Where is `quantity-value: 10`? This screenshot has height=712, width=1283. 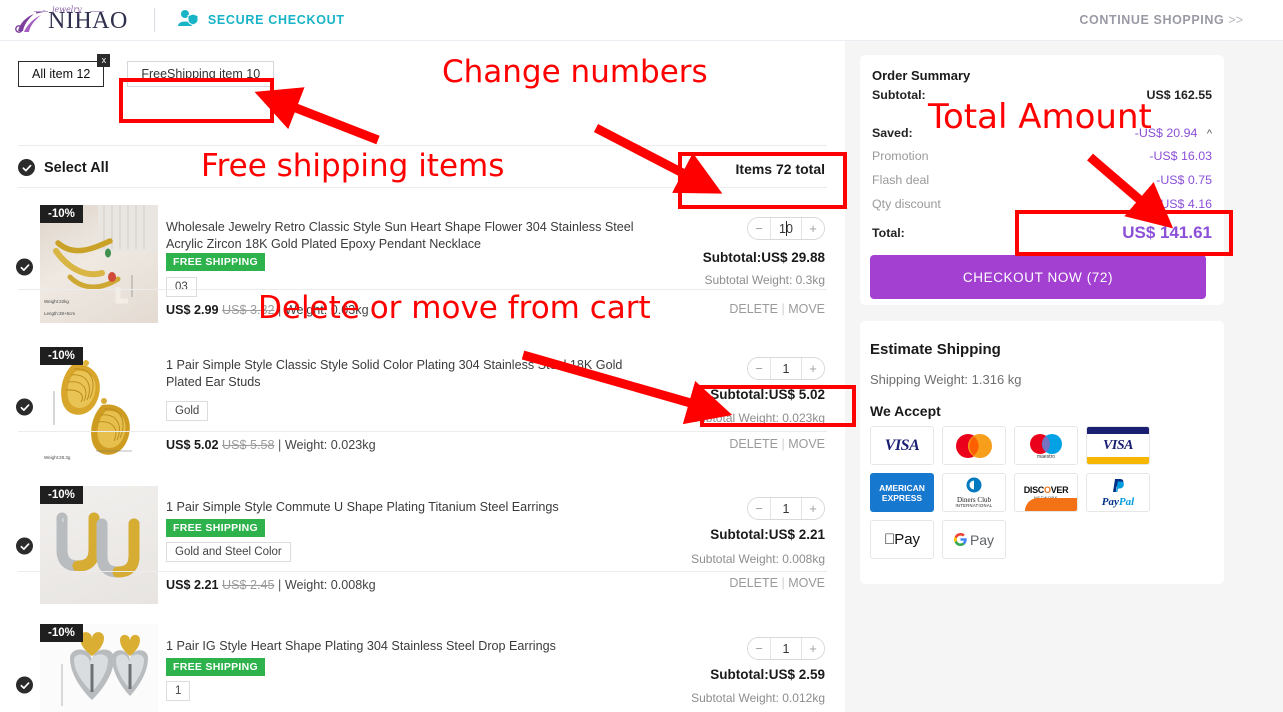
quantity-value: 10 is located at coordinates (786, 228).